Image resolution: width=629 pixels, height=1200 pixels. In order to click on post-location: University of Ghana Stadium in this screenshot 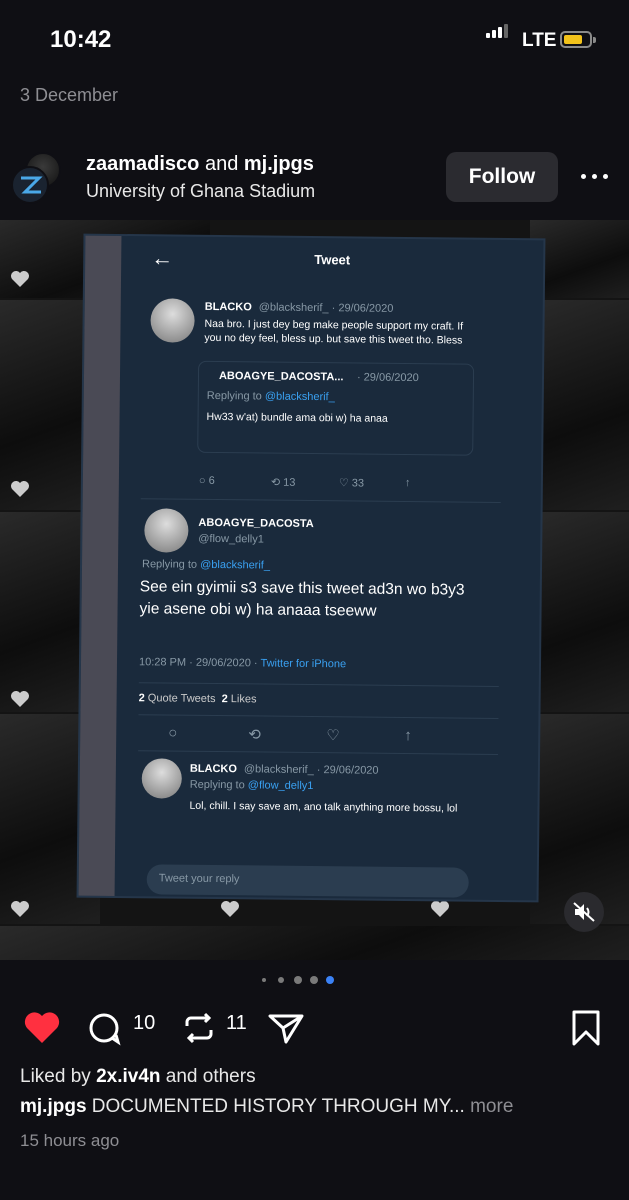, I will do `click(200, 191)`.